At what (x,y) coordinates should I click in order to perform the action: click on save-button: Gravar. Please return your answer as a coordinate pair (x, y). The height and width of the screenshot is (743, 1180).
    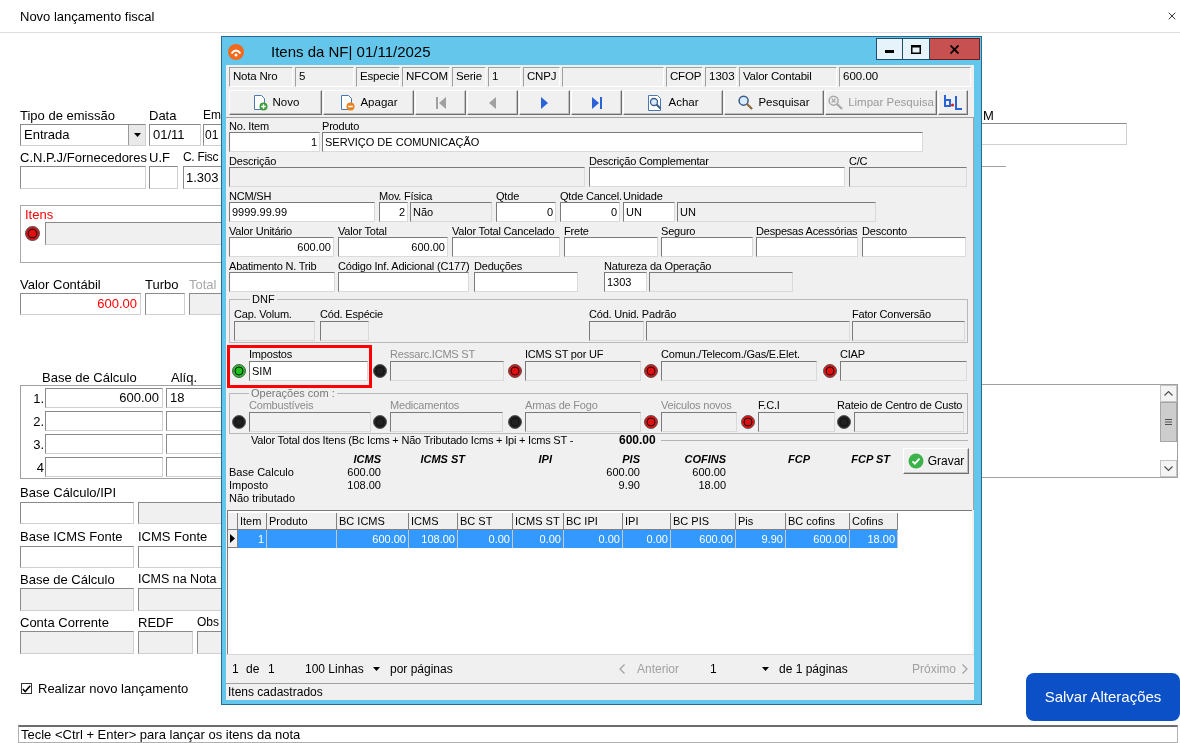
    Looking at the image, I should click on (936, 461).